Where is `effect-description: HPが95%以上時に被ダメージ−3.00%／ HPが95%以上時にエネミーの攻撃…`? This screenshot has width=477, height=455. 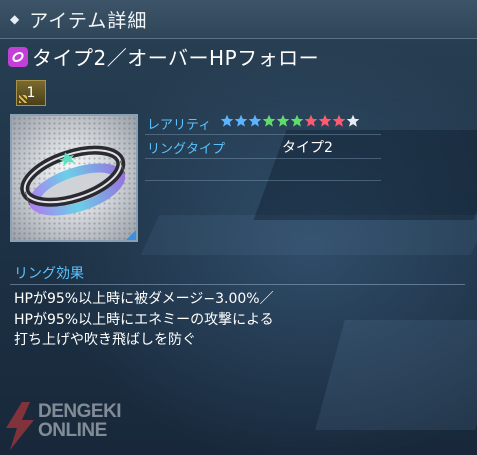 effect-description: HPが95%以上時に被ダメージ−3.00%／ HPが95%以上時にエネミーの攻撃… is located at coordinates (144, 319).